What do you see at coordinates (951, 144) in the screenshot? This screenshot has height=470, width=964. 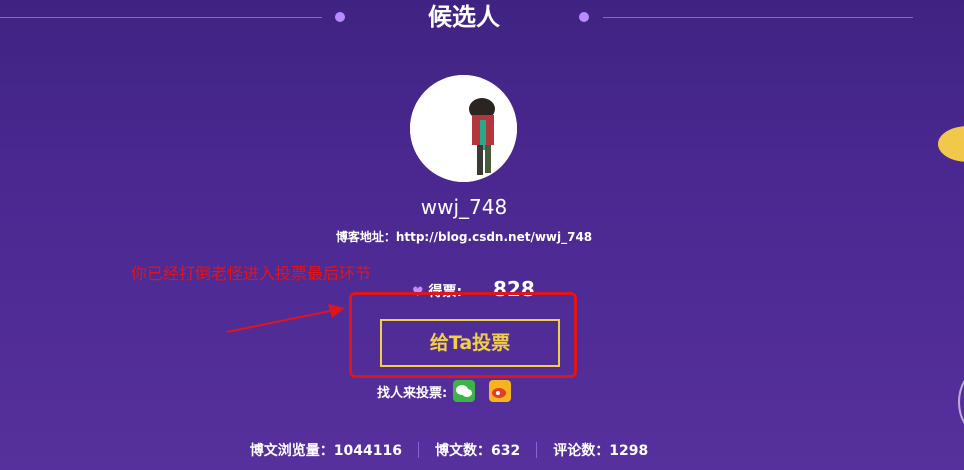 I see `decorative-blob` at bounding box center [951, 144].